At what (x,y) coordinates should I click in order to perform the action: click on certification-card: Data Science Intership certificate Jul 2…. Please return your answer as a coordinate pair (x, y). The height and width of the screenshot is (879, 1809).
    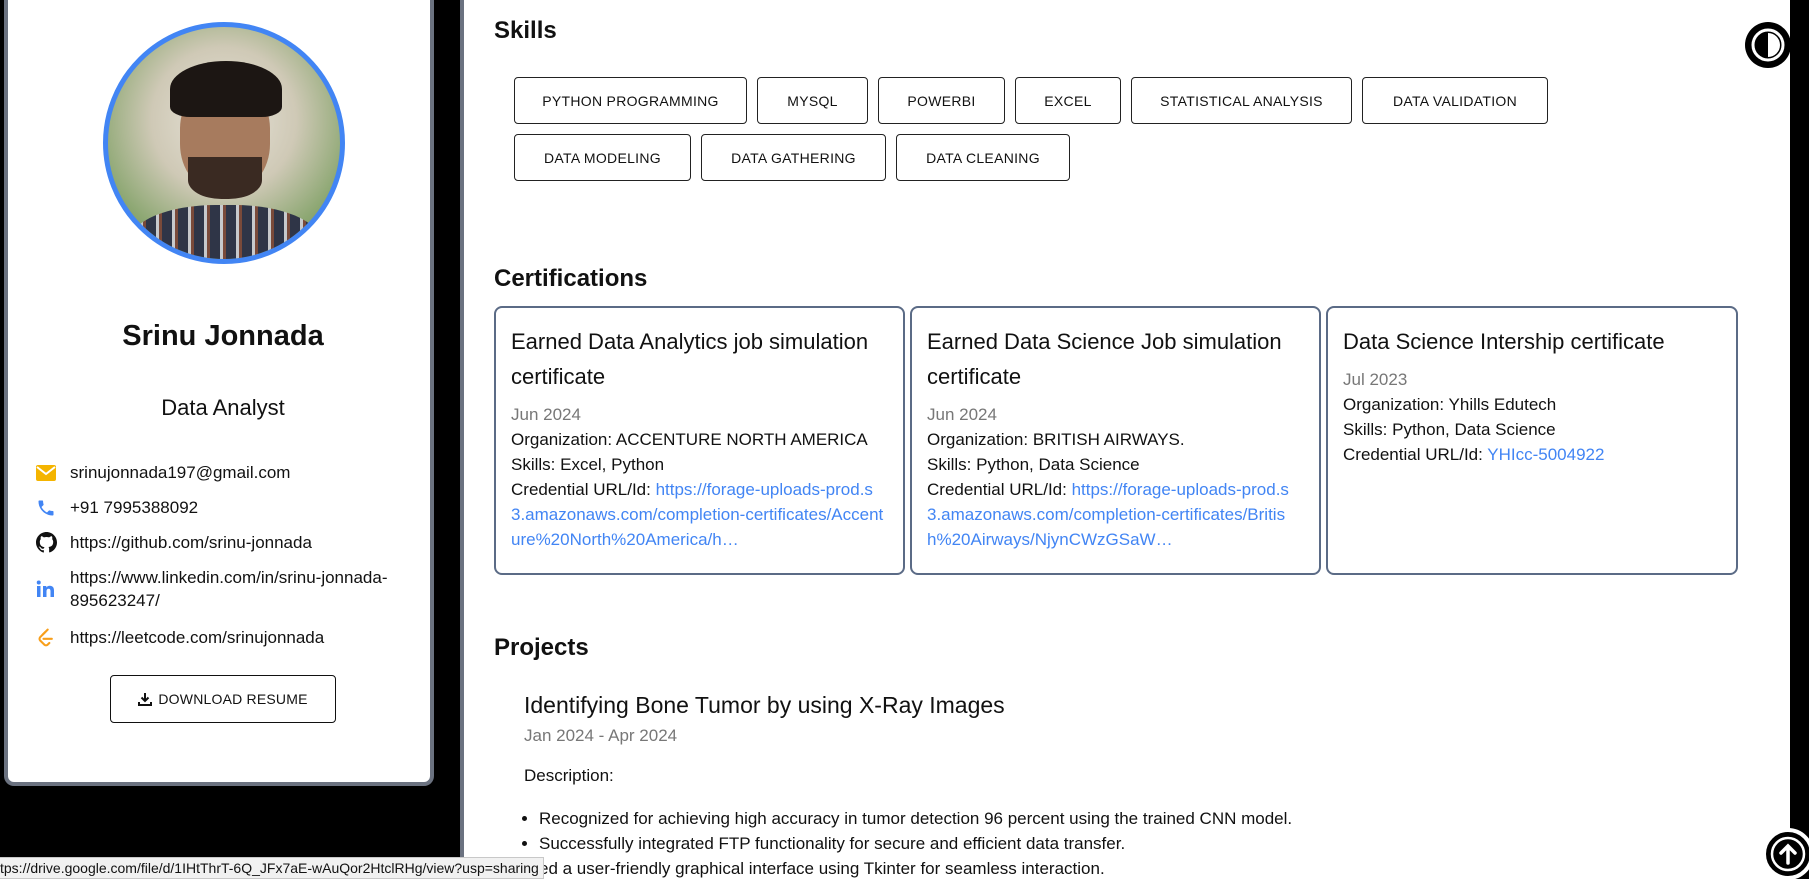
    Looking at the image, I should click on (1532, 440).